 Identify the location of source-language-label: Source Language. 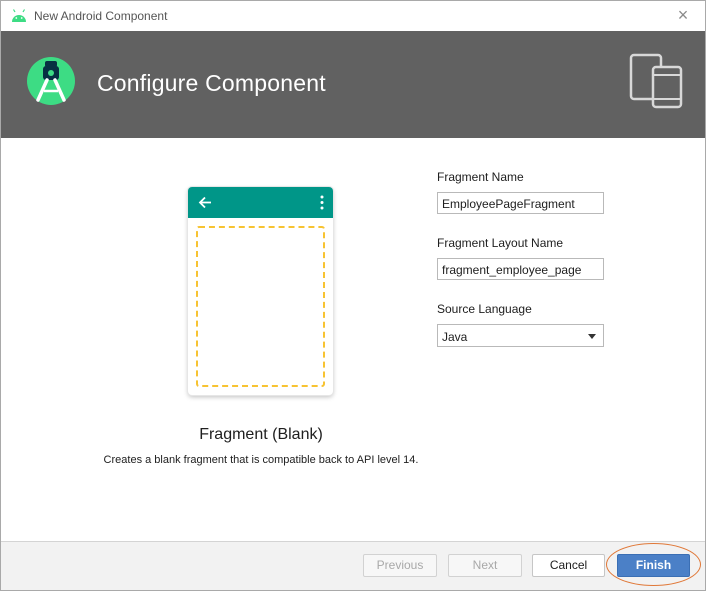
(484, 309).